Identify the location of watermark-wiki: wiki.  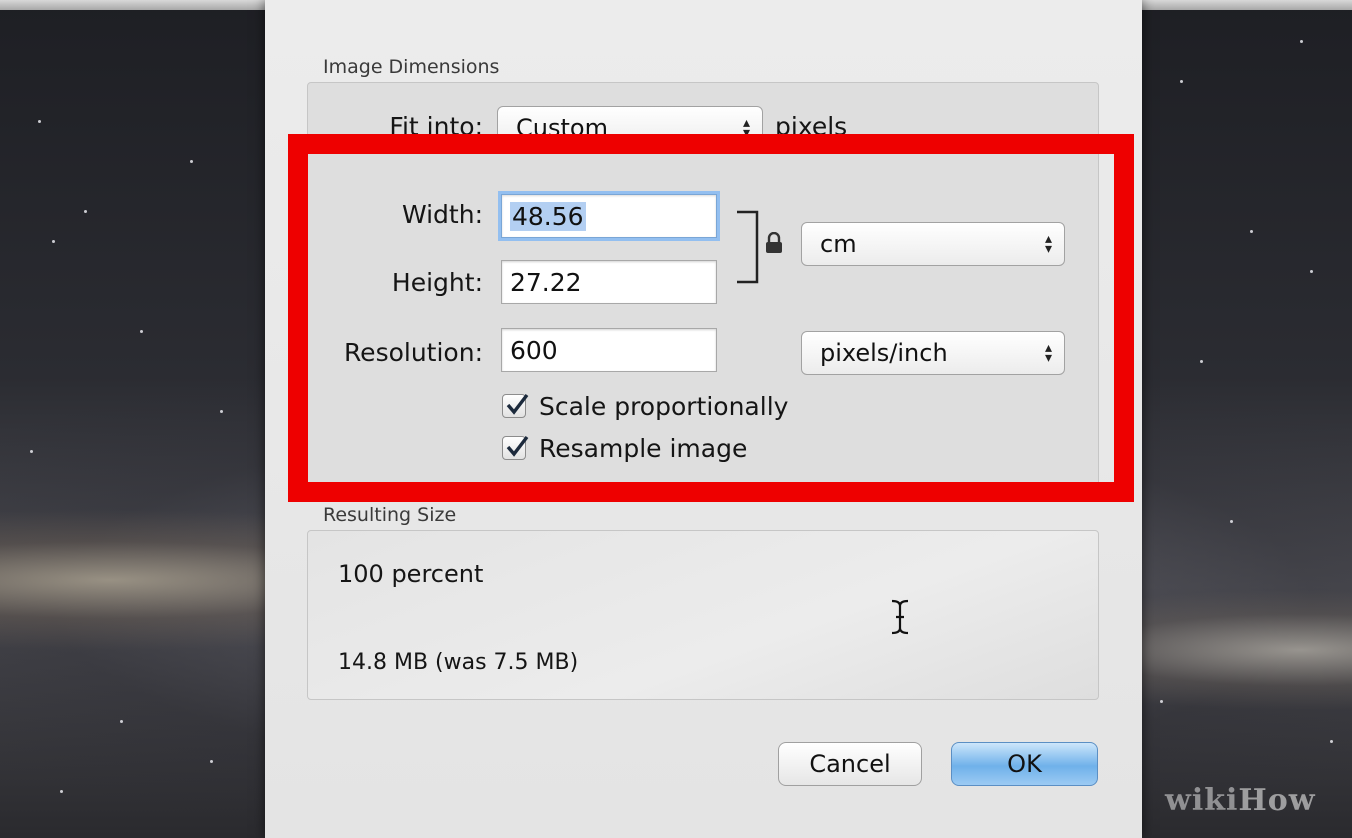
(1202, 800).